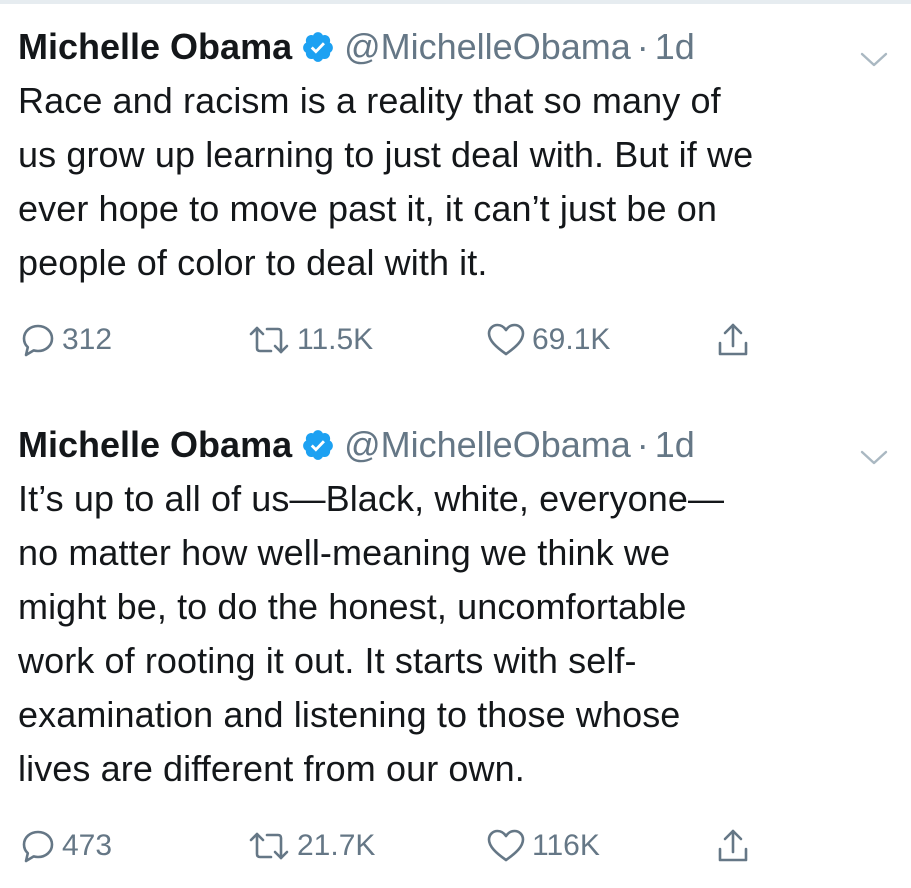  Describe the element at coordinates (566, 845) in the screenshot. I see `like-count: 116K` at that location.